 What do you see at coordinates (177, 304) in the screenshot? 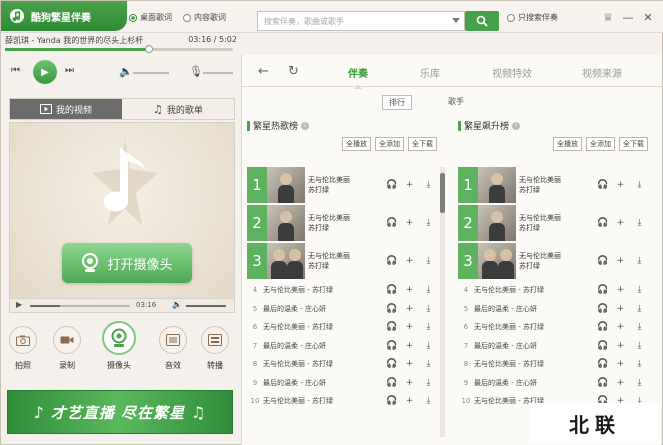
I see `volume-icon: 🔈` at bounding box center [177, 304].